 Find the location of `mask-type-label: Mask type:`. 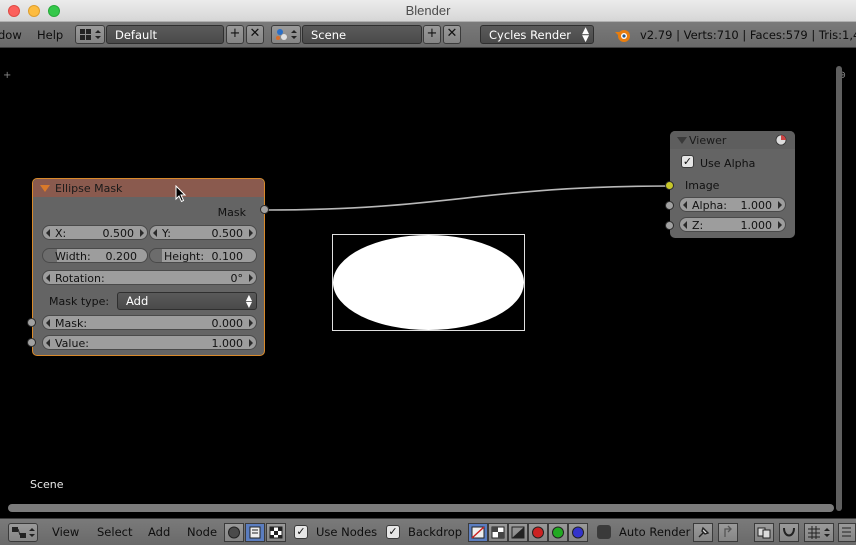

mask-type-label: Mask type: is located at coordinates (79, 301).